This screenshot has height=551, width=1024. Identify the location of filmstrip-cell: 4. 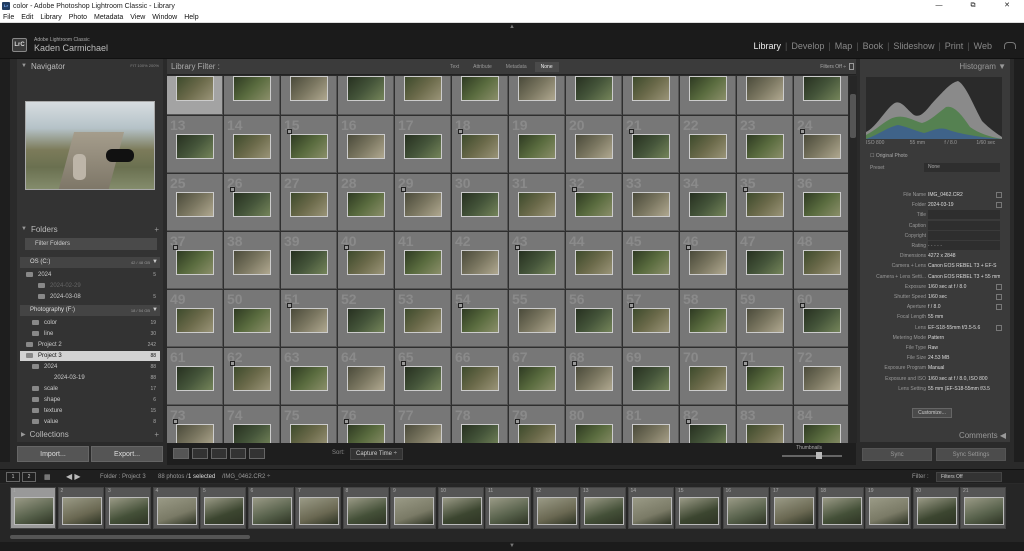
(175, 508).